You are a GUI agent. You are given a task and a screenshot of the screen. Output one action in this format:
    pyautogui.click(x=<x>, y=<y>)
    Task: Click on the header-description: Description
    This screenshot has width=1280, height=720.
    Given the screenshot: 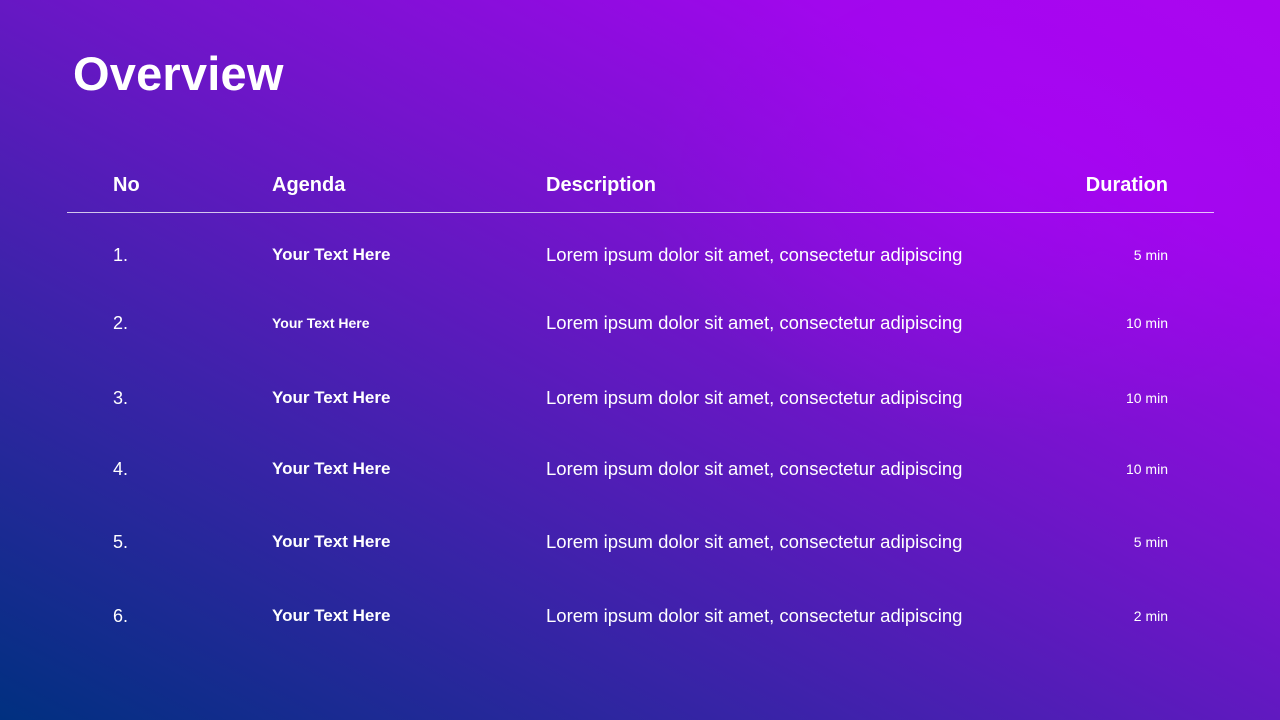 What is the action you would take?
    pyautogui.click(x=601, y=185)
    